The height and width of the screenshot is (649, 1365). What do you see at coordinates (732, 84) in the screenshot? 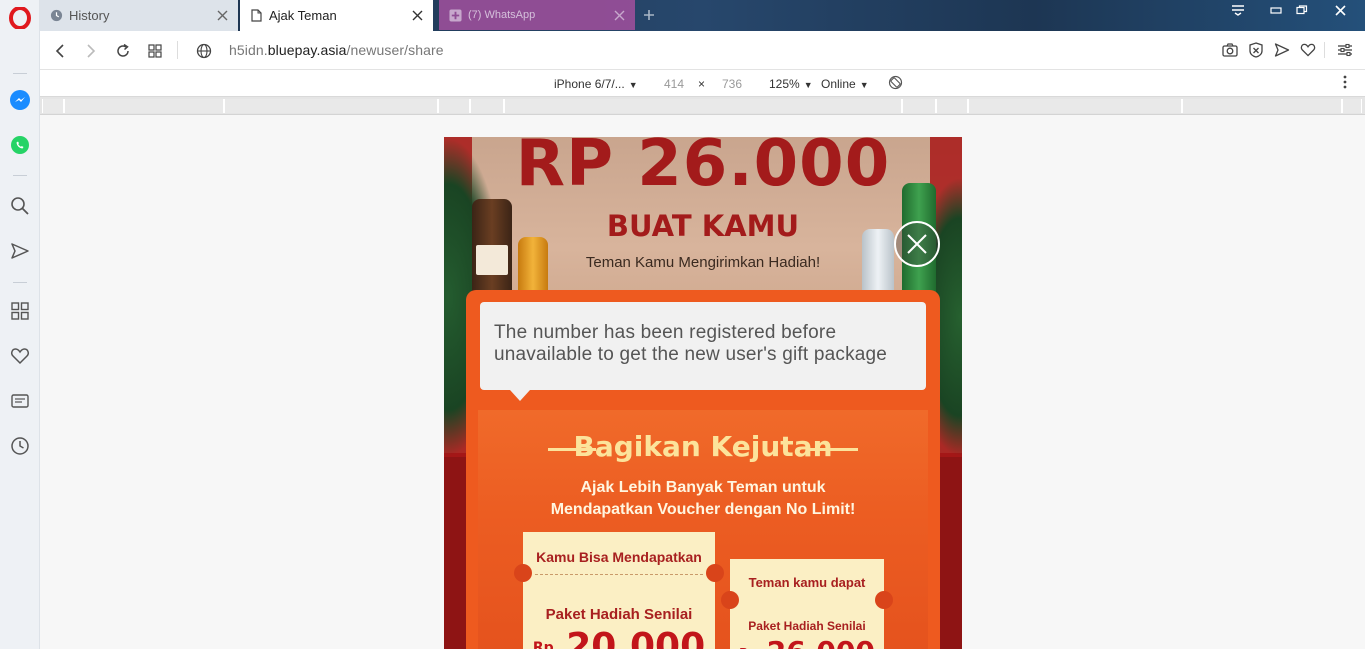
I see `viewport-height-input: 736` at bounding box center [732, 84].